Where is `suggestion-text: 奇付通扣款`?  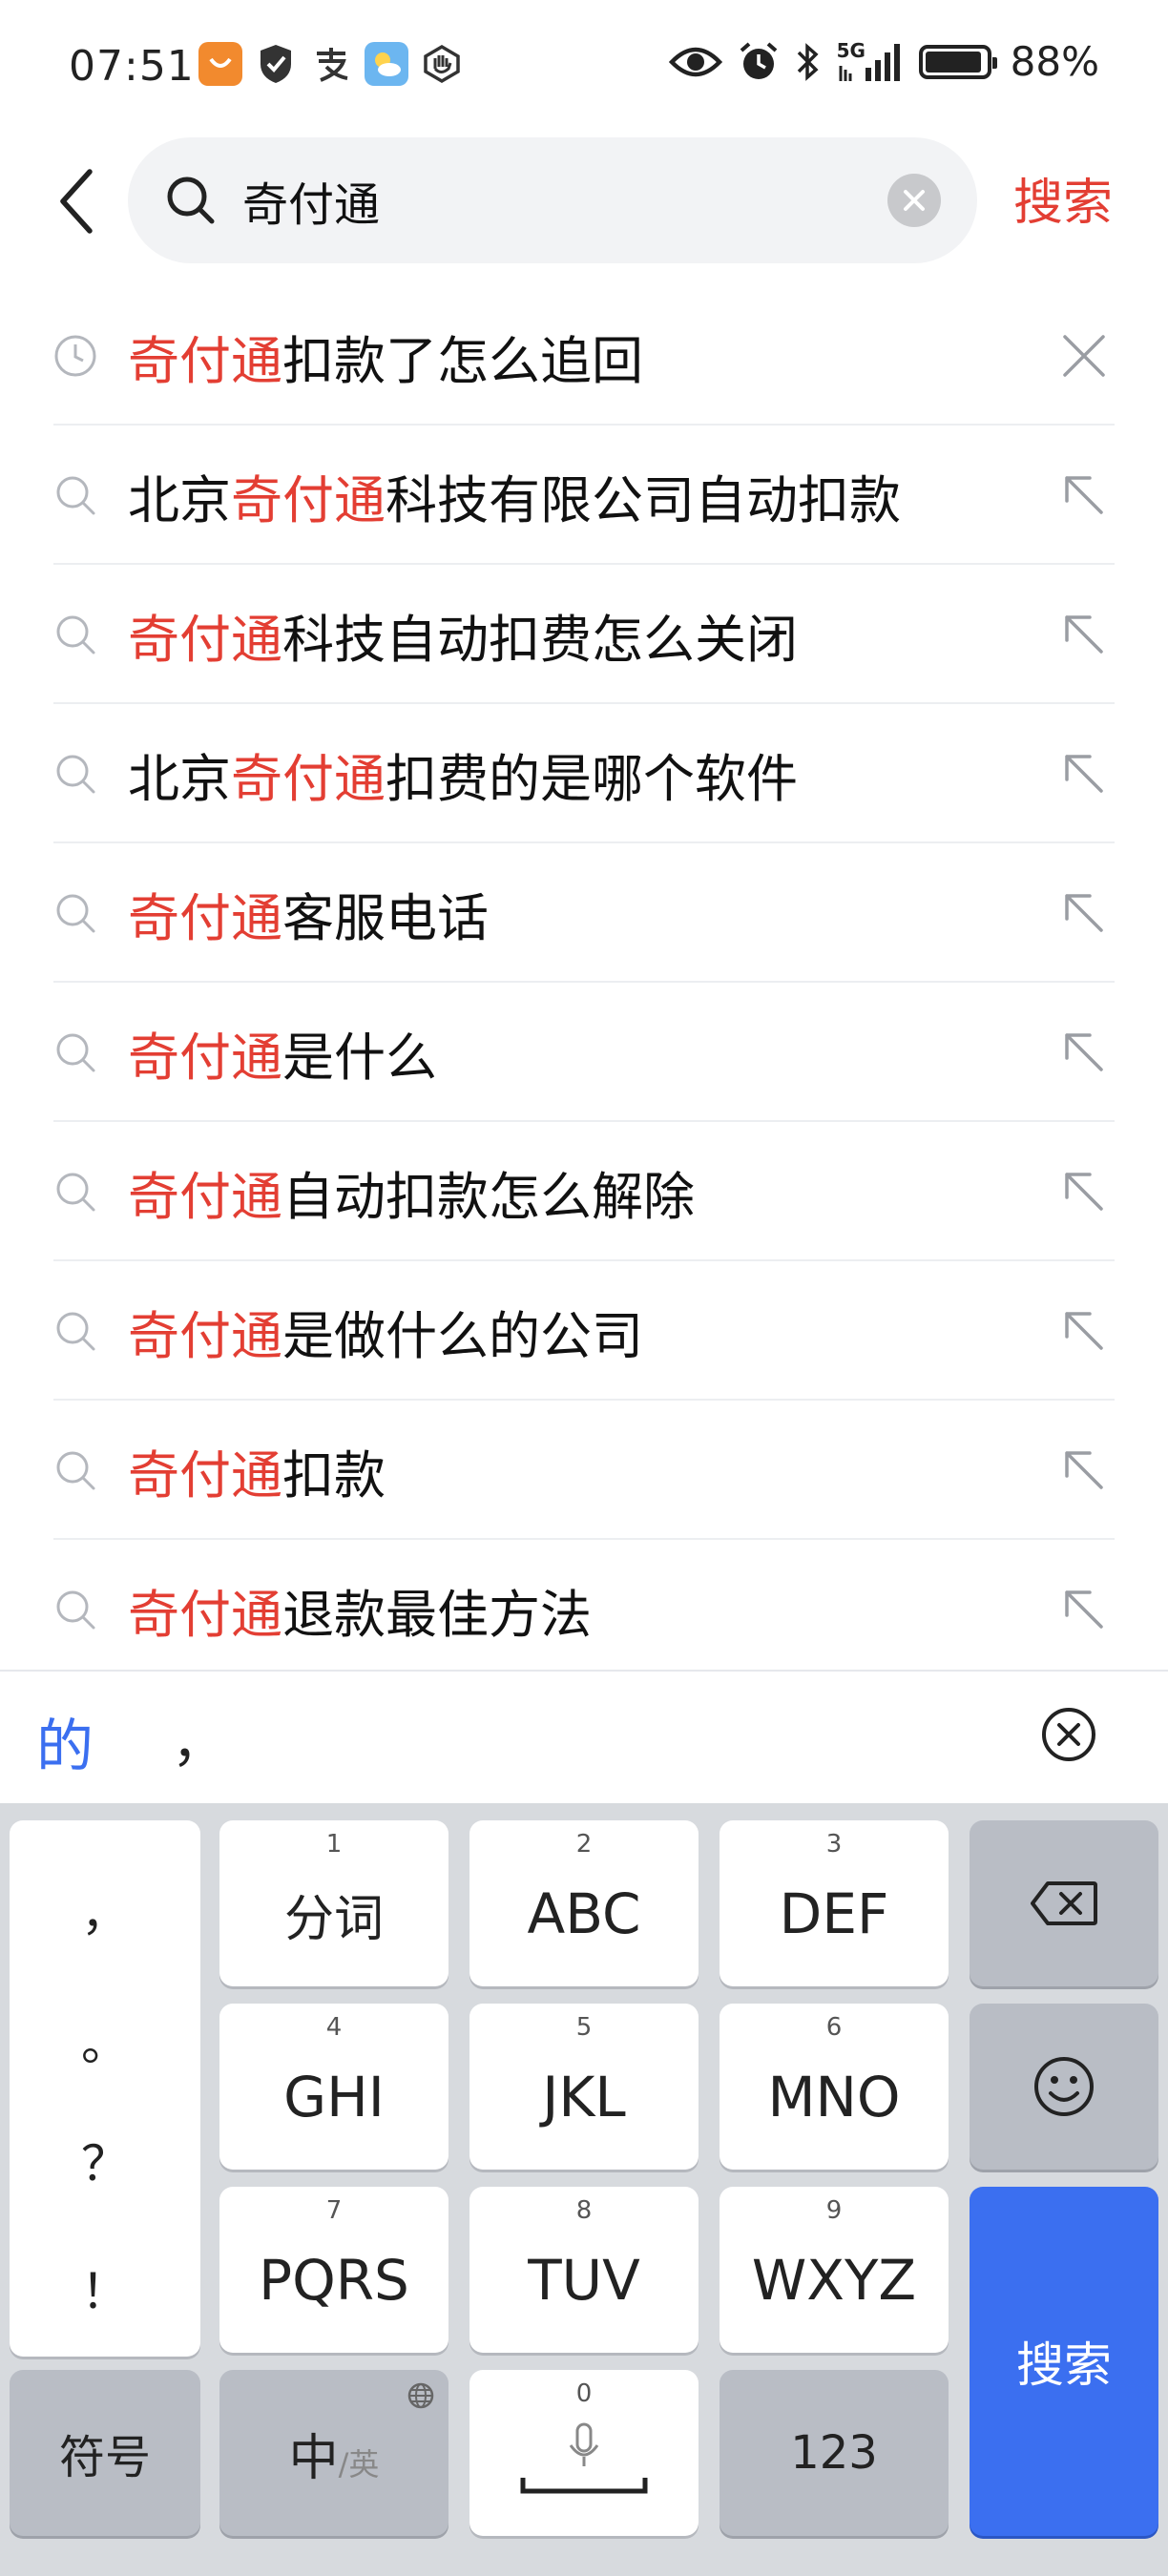
suggestion-text: 奇付通扣款 is located at coordinates (257, 1475).